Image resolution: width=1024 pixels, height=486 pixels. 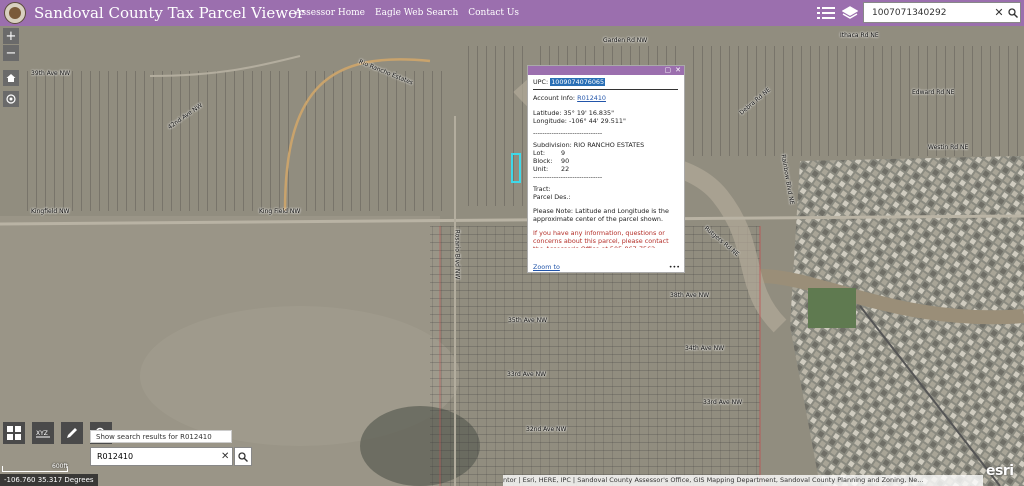 I want to click on home-icon, so click(x=11, y=78).